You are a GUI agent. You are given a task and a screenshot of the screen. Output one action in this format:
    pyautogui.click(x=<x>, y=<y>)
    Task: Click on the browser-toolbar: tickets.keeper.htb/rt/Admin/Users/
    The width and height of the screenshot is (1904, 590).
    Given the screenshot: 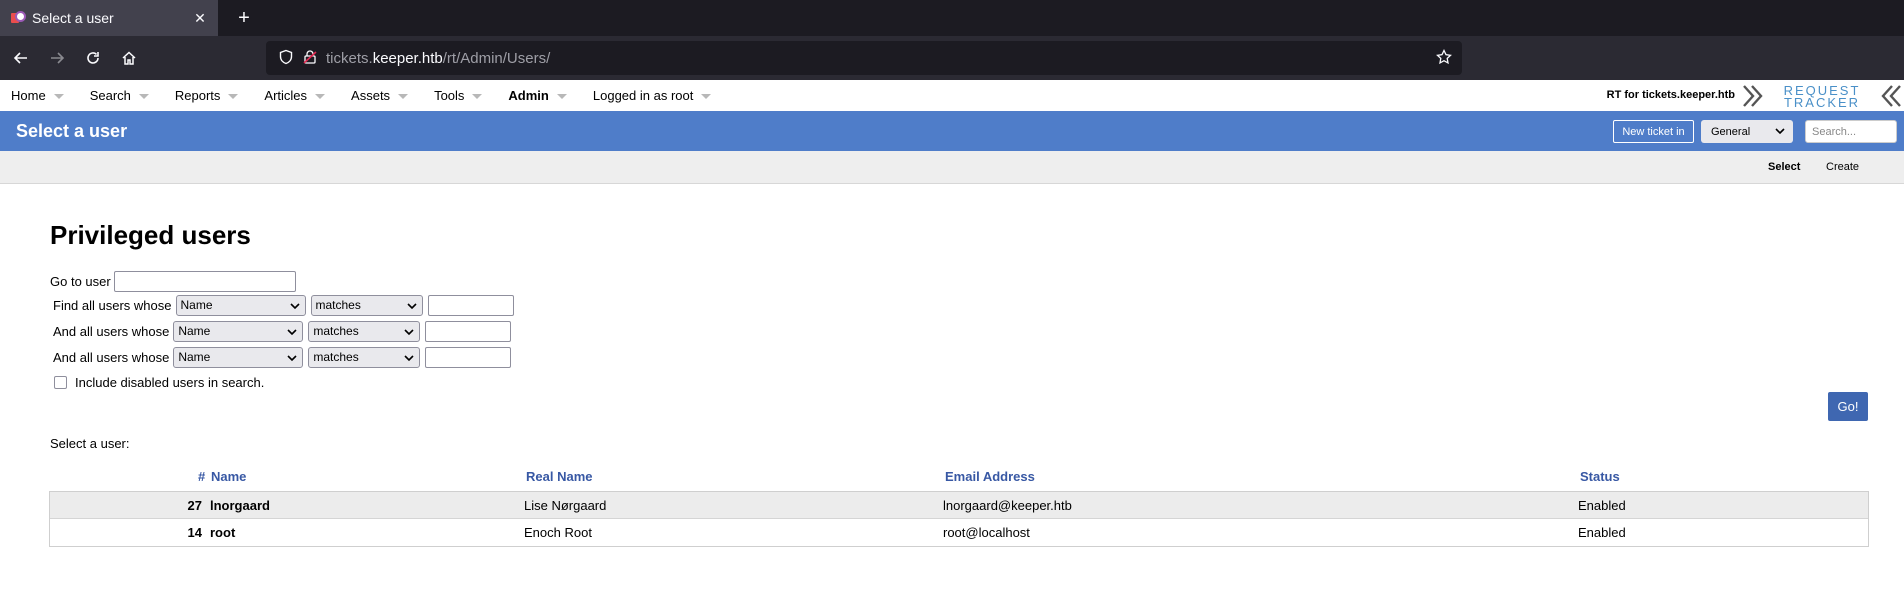 What is the action you would take?
    pyautogui.click(x=952, y=58)
    